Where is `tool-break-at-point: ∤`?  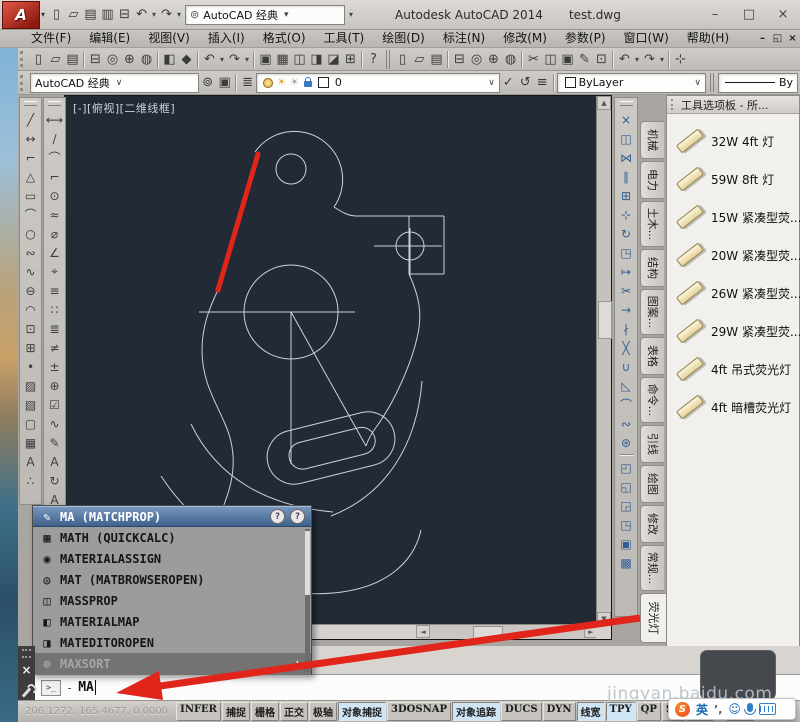
tool-break-at-point: ∤ is located at coordinates (626, 328).